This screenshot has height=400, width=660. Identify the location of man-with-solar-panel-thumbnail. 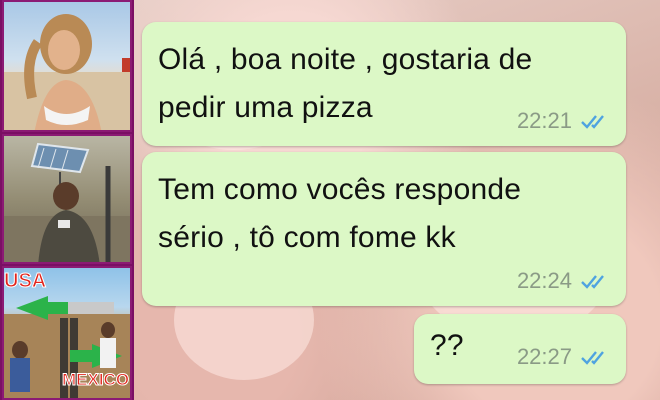
(67, 199).